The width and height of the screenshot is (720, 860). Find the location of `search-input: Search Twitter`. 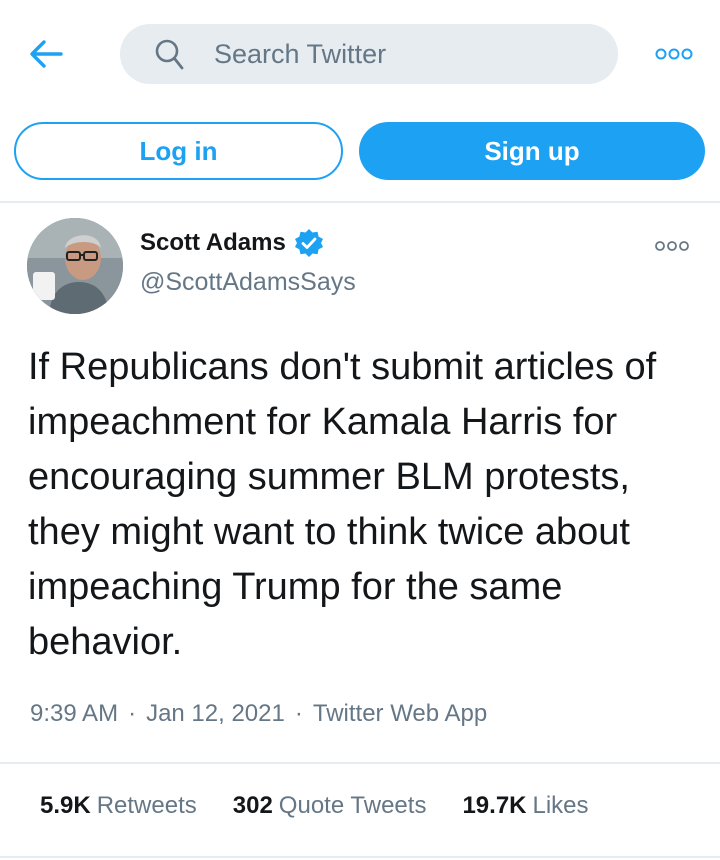

search-input: Search Twitter is located at coordinates (369, 54).